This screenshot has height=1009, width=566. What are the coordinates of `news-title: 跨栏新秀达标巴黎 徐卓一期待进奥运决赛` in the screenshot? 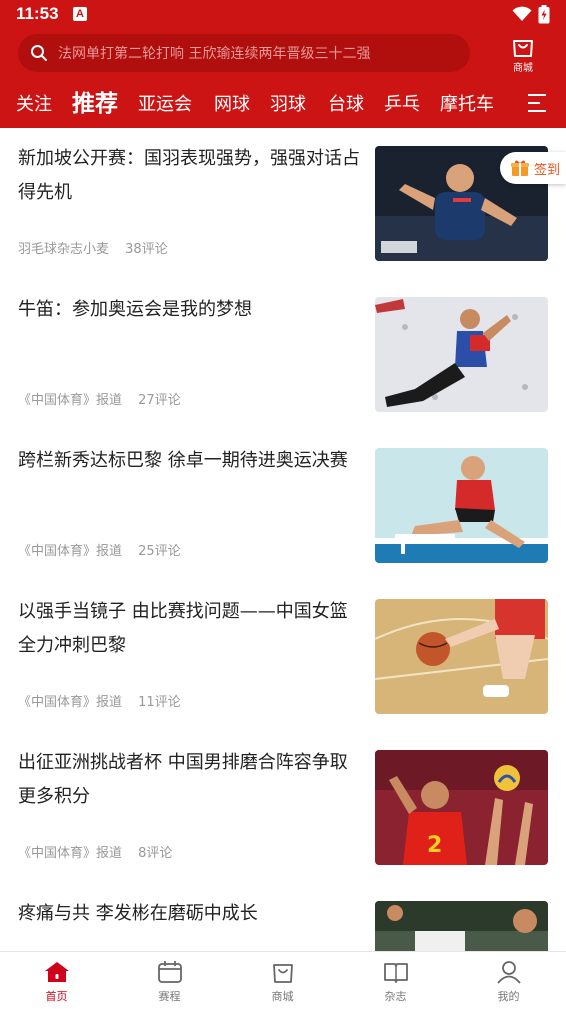 It's located at (183, 460).